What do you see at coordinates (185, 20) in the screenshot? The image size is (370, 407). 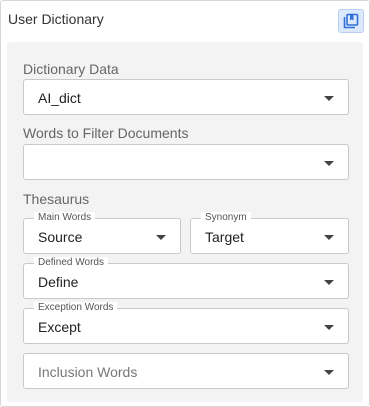 I see `panel-header: User Dictionary` at bounding box center [185, 20].